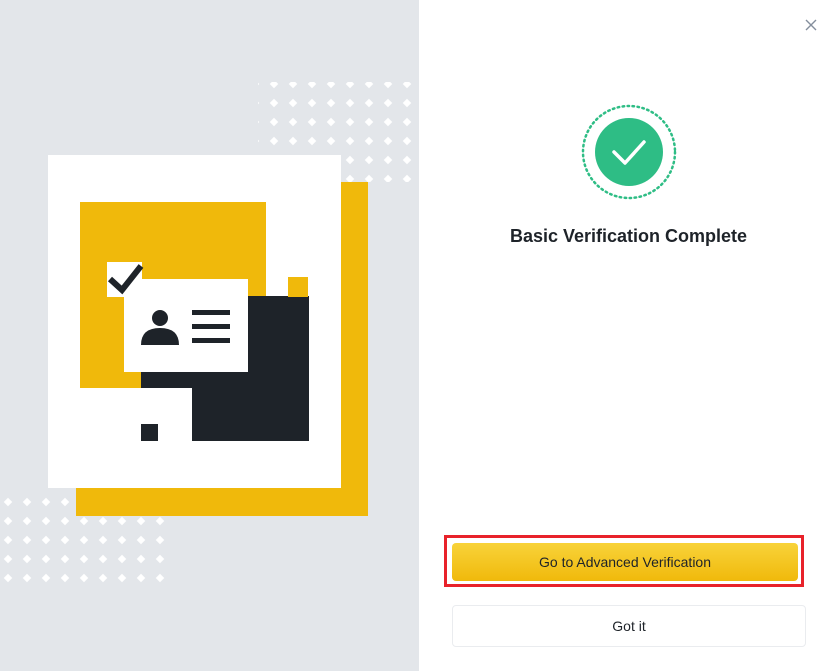  Describe the element at coordinates (160, 318) in the screenshot. I see `person-icon` at that location.